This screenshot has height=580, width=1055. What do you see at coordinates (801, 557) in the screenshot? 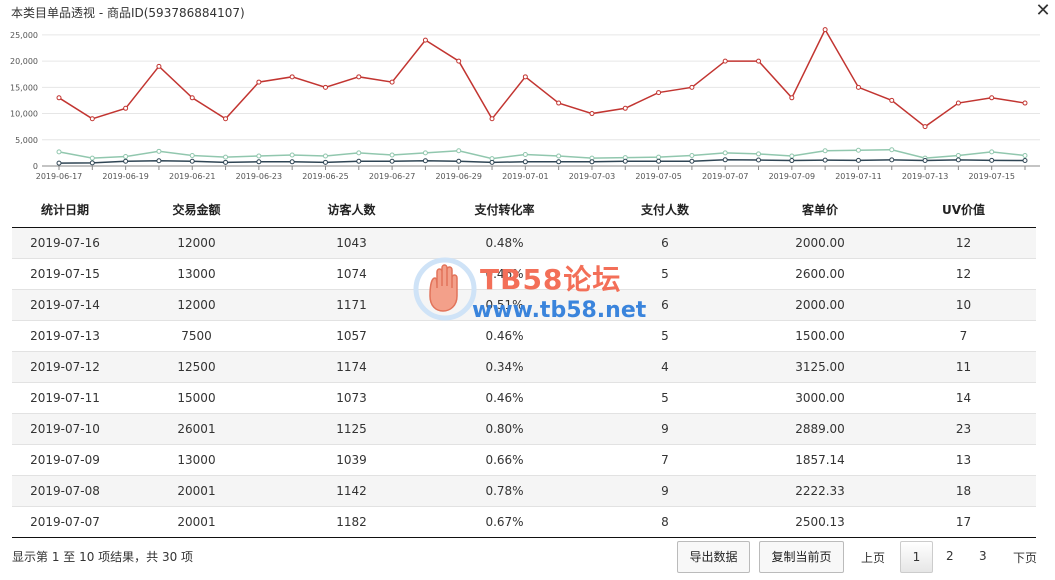
I see `copy-page-button: 复制当前页` at bounding box center [801, 557].